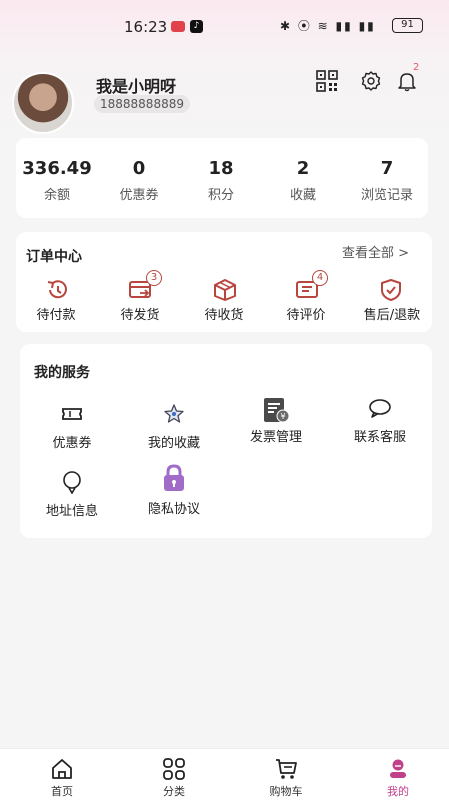 The height and width of the screenshot is (800, 449). I want to click on order-label: 待评价, so click(306, 315).